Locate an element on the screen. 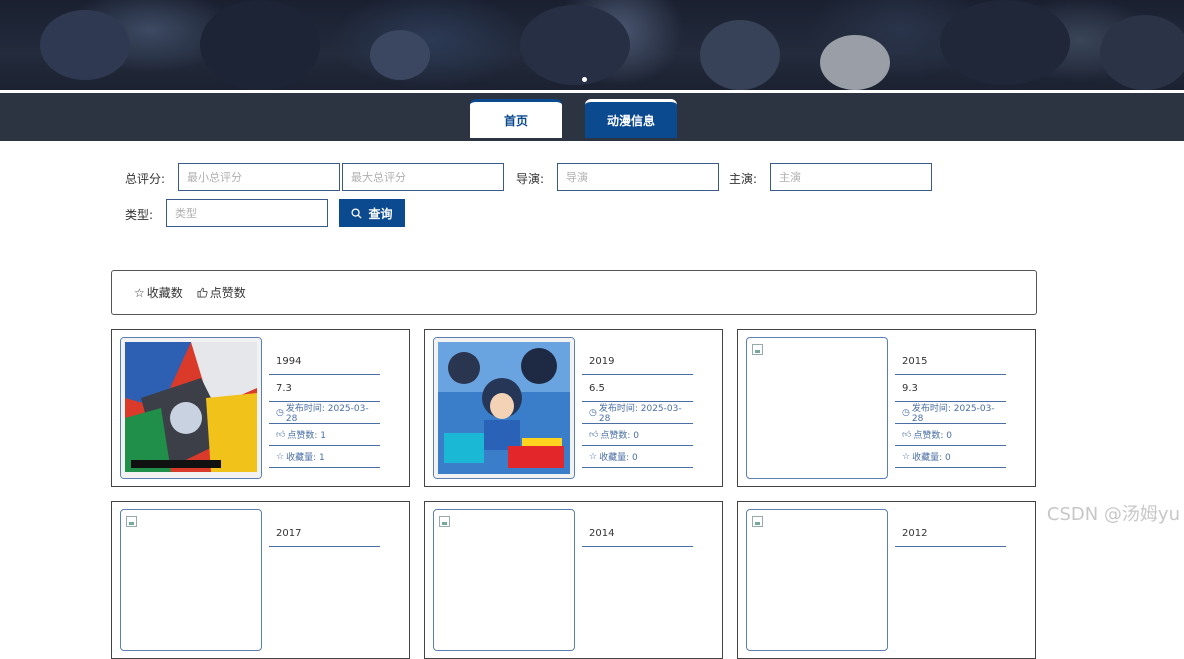 The width and height of the screenshot is (1184, 659). main-navbar: 首页 动漫信息 is located at coordinates (592, 115).